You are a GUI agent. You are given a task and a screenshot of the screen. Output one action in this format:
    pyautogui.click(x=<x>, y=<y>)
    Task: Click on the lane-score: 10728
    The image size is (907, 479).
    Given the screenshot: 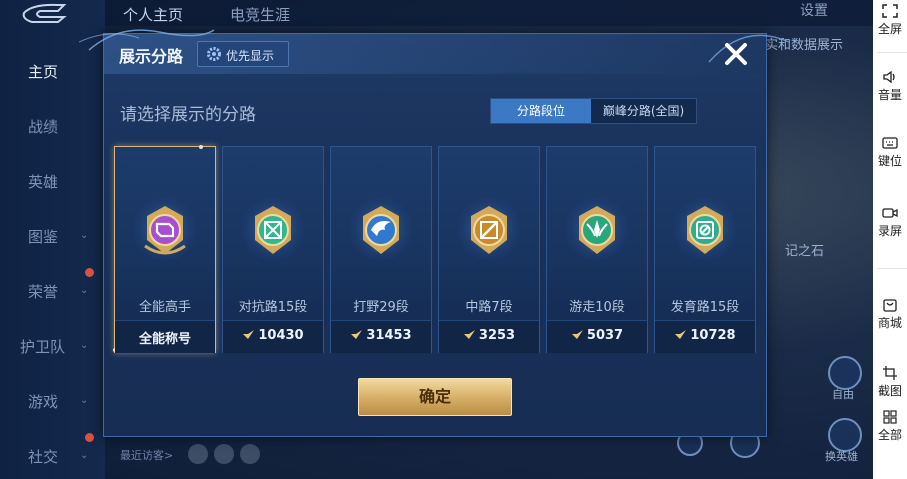 What is the action you would take?
    pyautogui.click(x=705, y=335)
    